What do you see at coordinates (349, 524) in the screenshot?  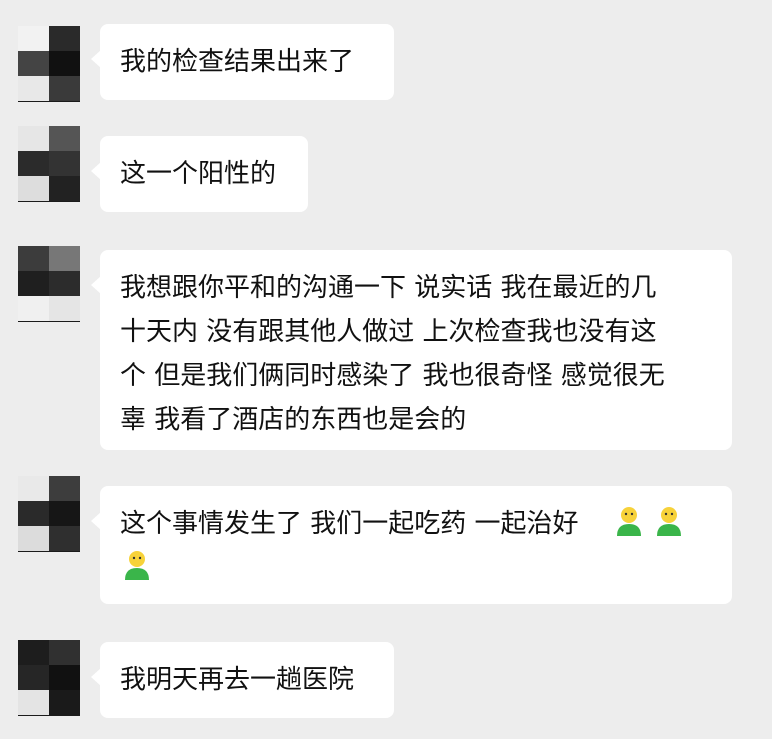 I see `message-text: 这个事情发生了 我们一起吃药 一起治好` at bounding box center [349, 524].